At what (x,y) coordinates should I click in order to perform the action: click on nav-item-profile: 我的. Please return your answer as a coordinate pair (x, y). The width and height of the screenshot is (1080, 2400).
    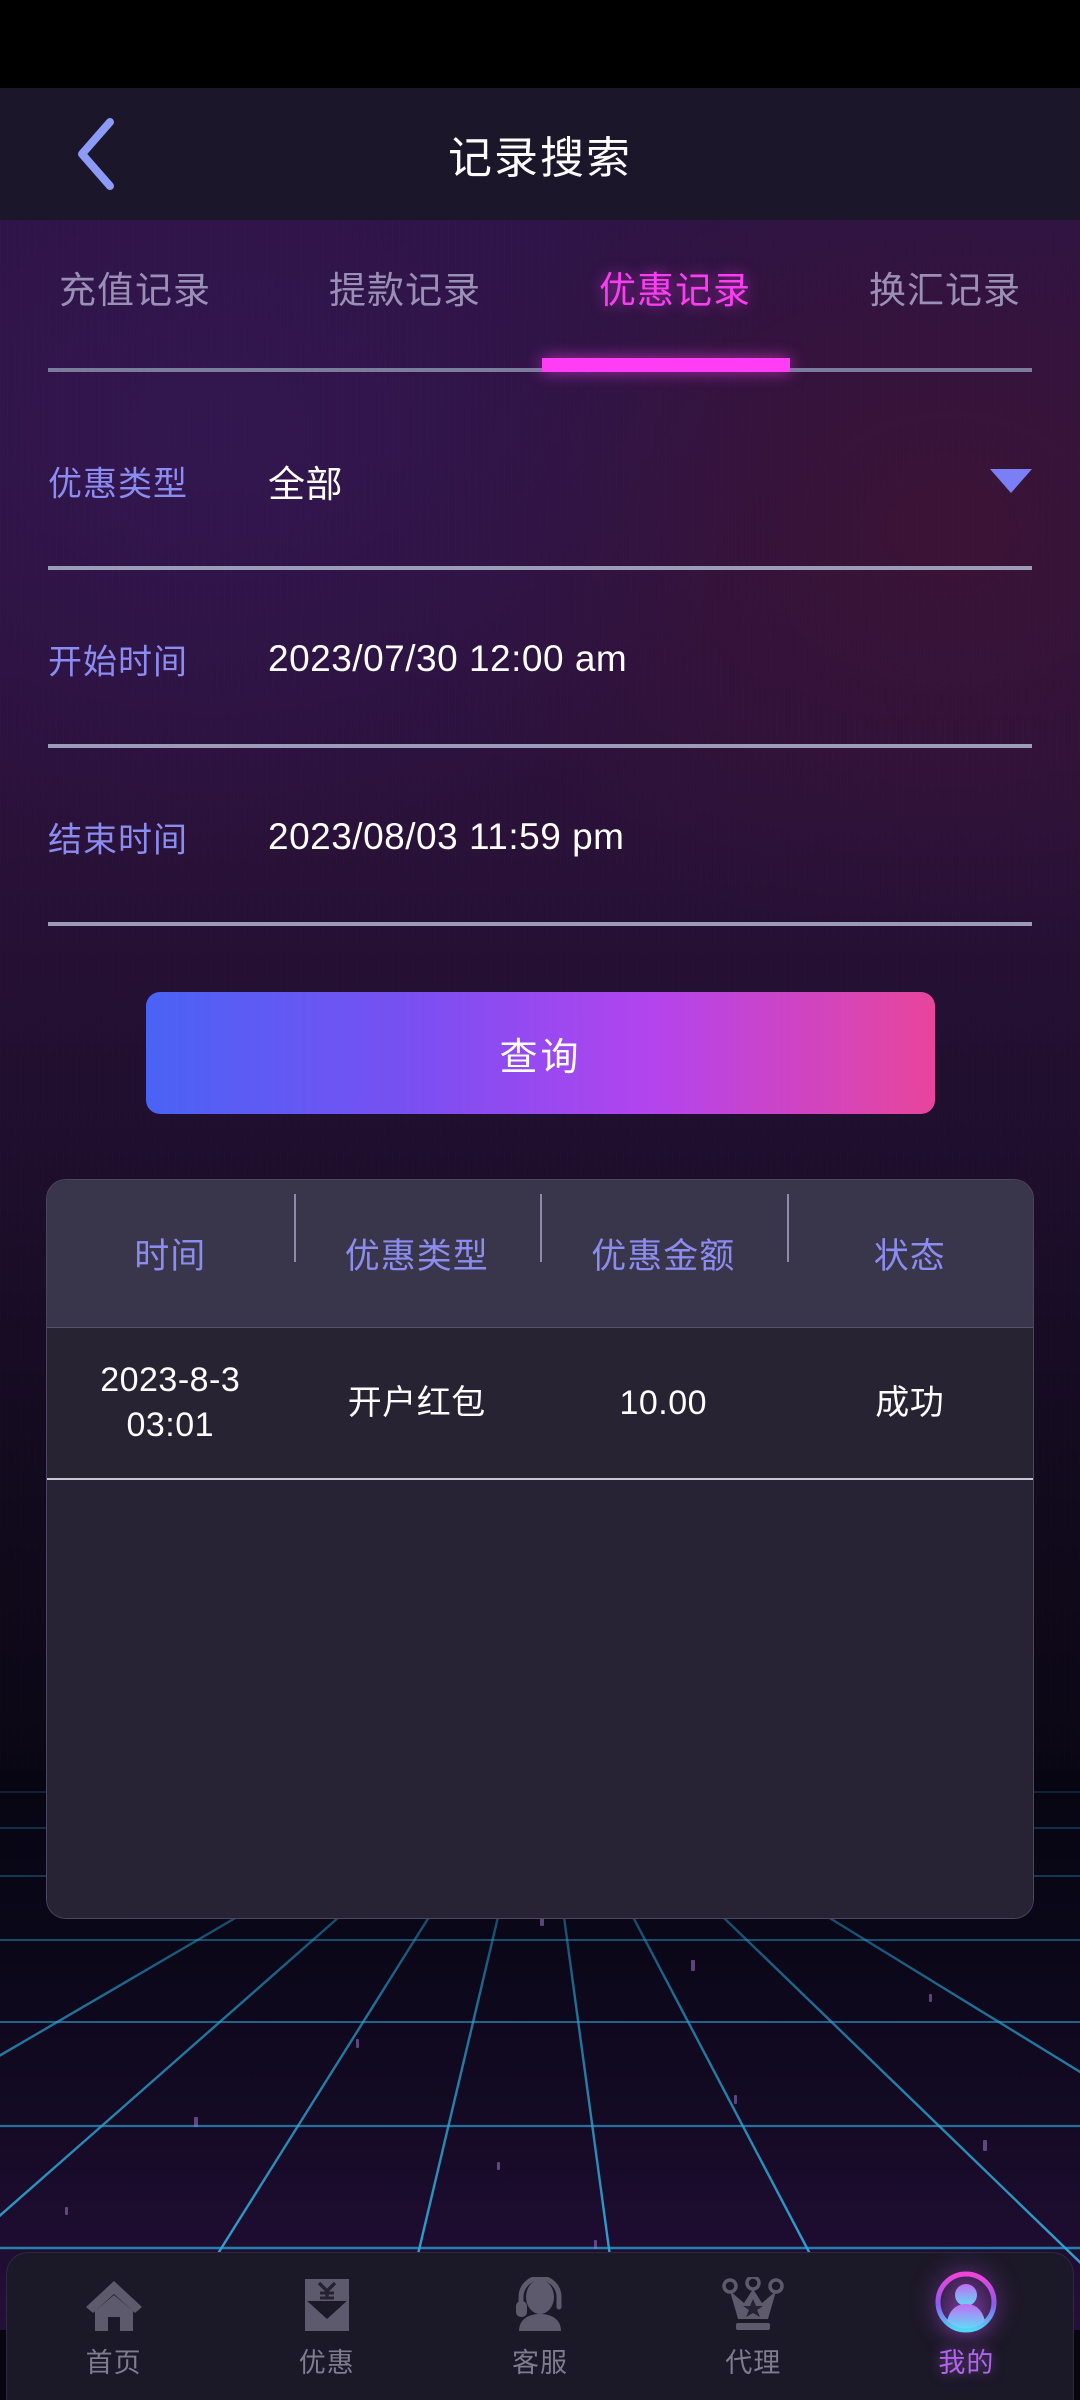
    Looking at the image, I should click on (966, 2325).